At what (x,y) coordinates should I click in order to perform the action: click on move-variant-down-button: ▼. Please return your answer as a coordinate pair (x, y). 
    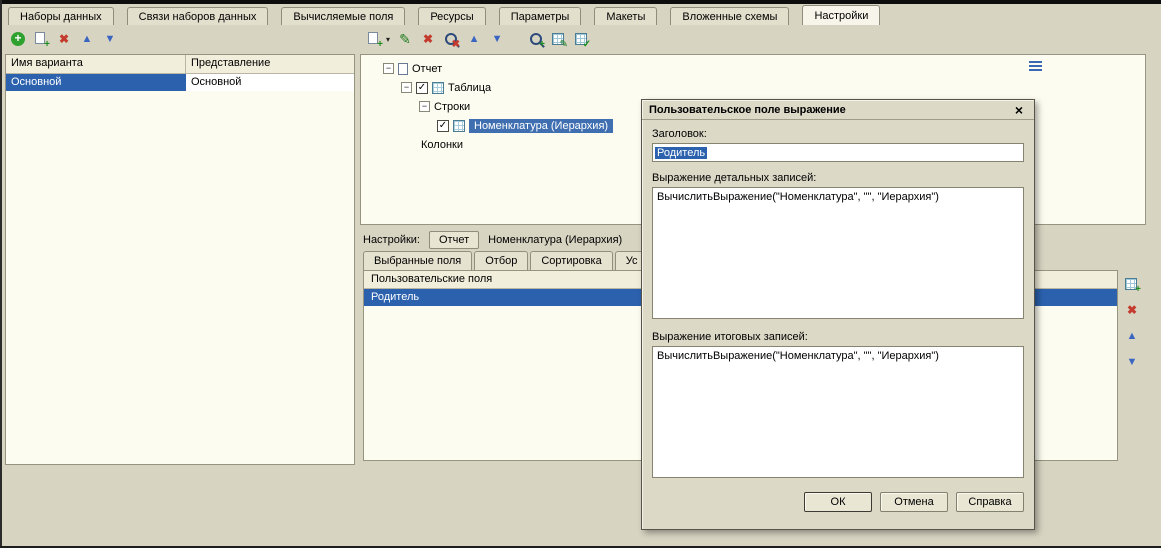
    Looking at the image, I should click on (110, 39).